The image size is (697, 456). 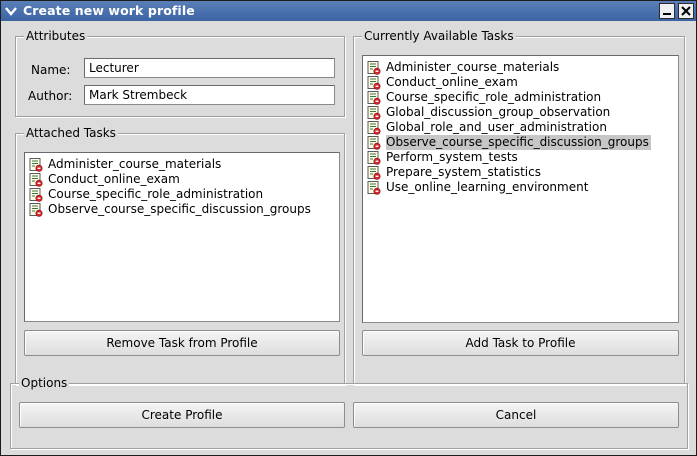 I want to click on close-button, so click(x=686, y=11).